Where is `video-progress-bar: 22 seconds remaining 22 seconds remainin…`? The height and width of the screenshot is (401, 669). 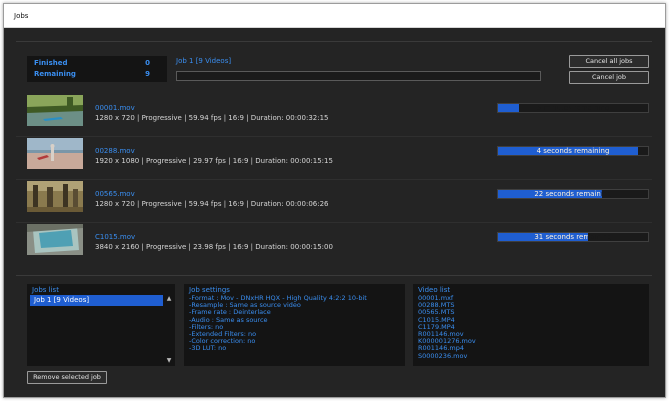 video-progress-bar: 22 seconds remaining 22 seconds remainin… is located at coordinates (573, 194).